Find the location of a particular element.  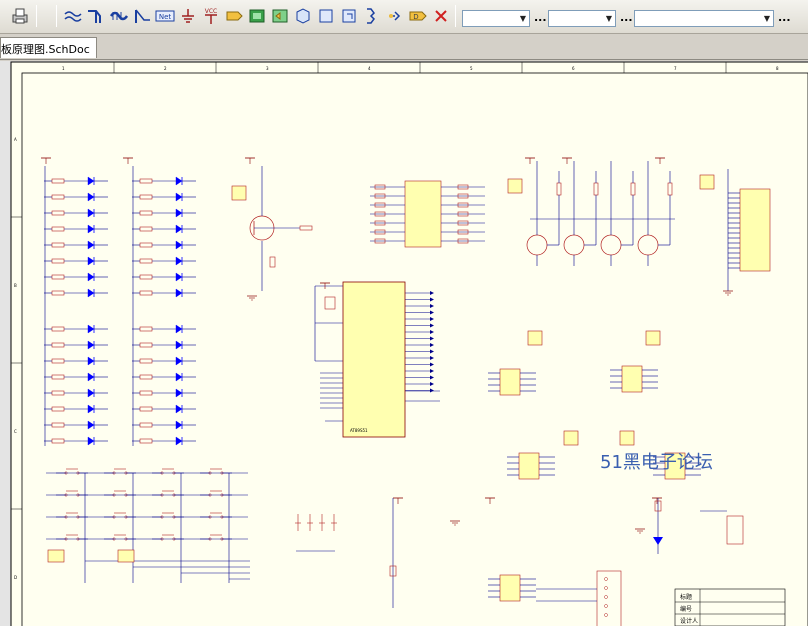

net-label-icon: Net is located at coordinates (165, 16).